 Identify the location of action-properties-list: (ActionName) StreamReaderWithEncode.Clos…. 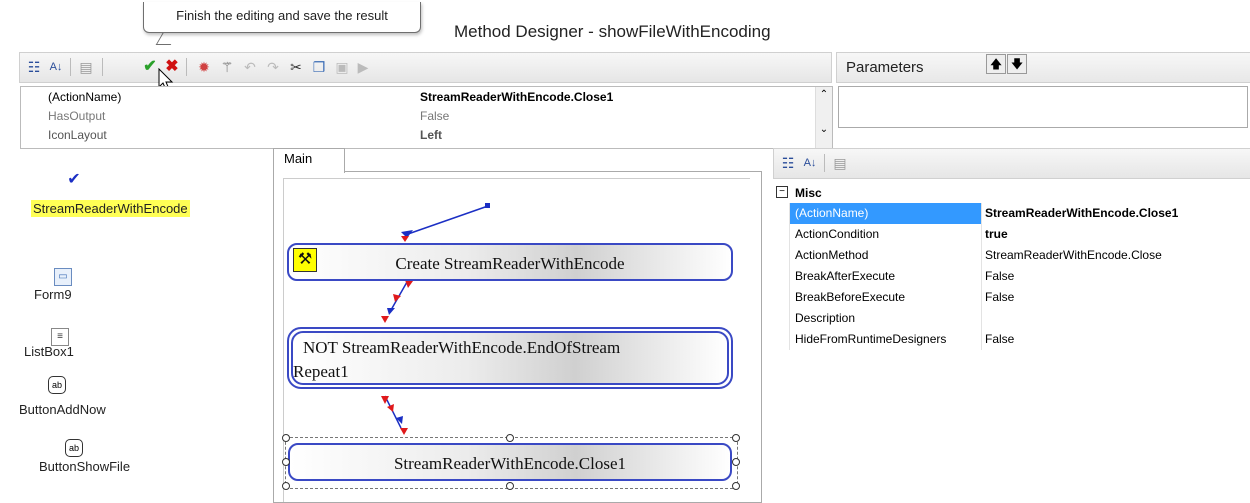
(426, 117).